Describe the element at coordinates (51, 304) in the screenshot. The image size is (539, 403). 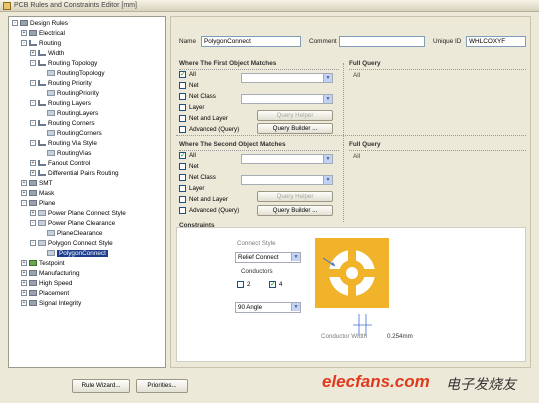
I see `tree-item: + Signal Integrity` at that location.